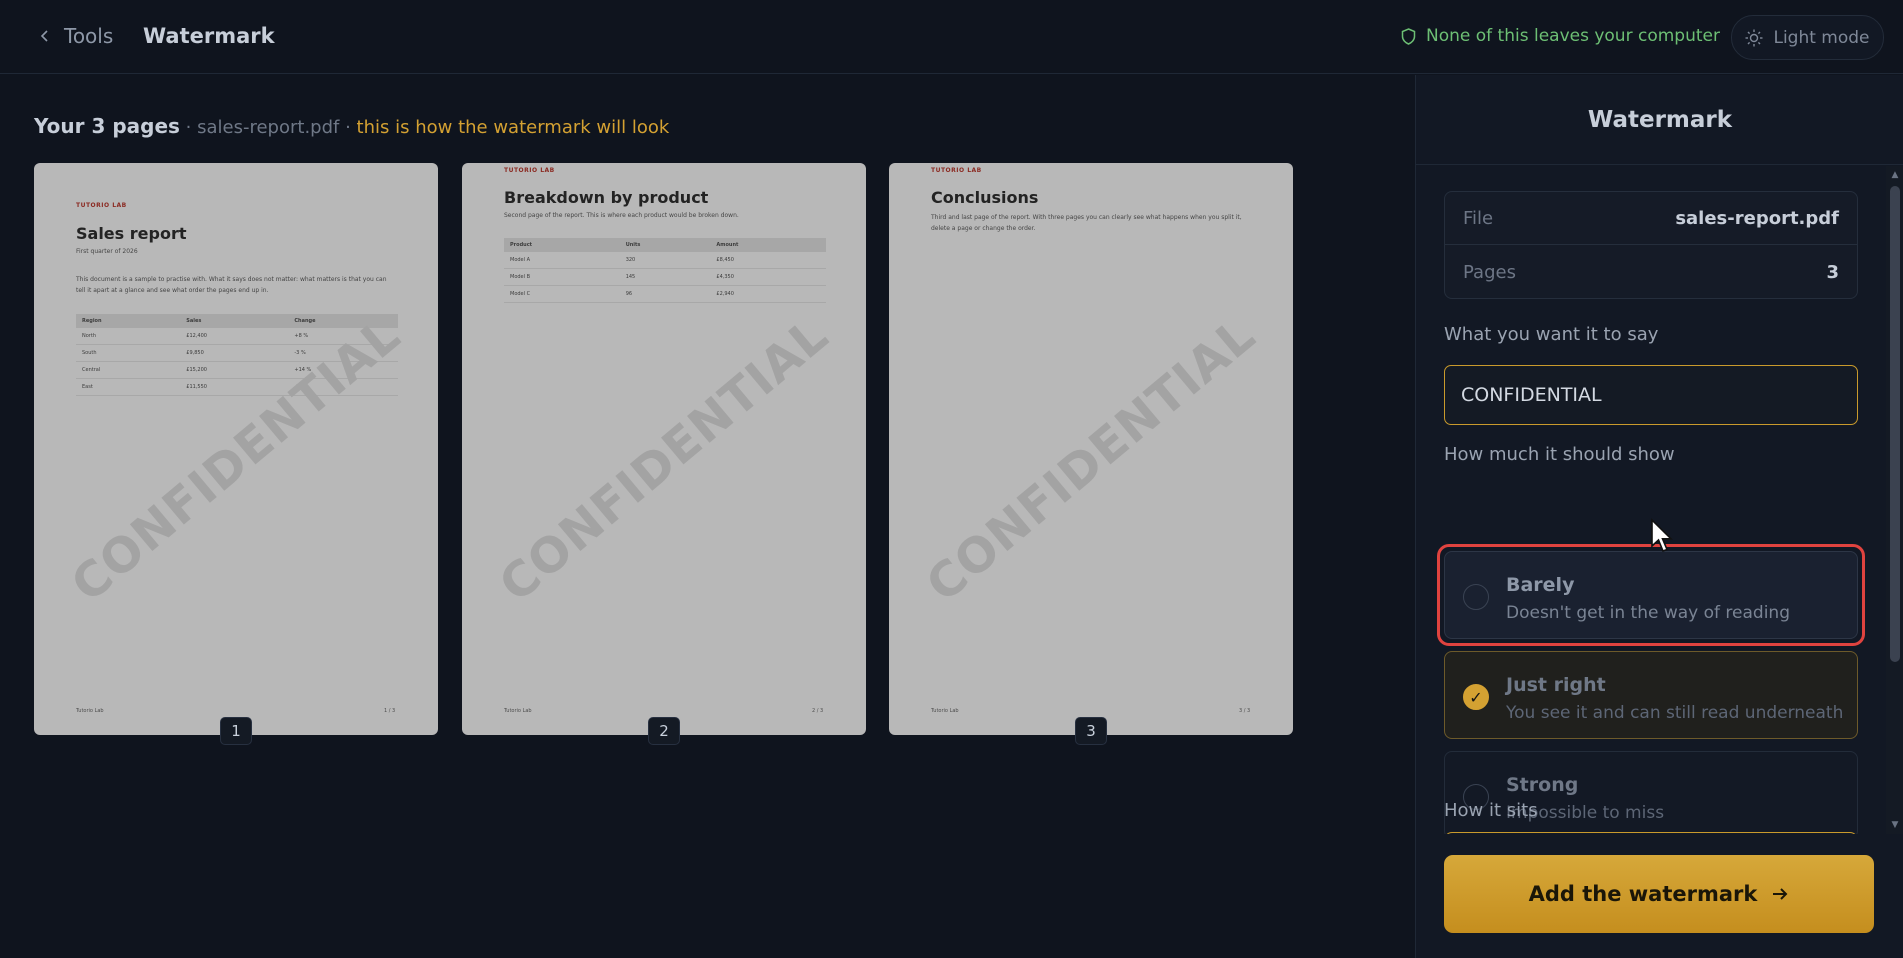 This screenshot has height=958, width=1903. I want to click on page-count-label: Your 3 pages, so click(107, 126).